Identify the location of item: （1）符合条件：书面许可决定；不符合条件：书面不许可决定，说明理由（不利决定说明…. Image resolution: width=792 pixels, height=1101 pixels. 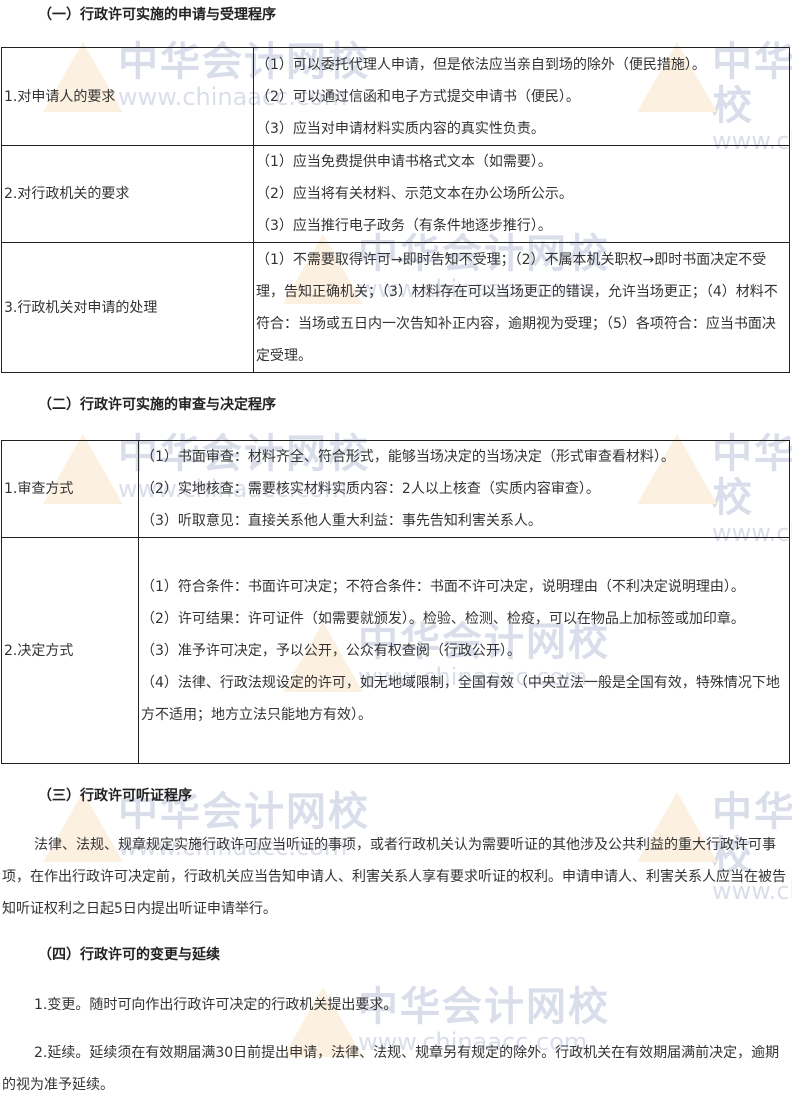
(443, 586).